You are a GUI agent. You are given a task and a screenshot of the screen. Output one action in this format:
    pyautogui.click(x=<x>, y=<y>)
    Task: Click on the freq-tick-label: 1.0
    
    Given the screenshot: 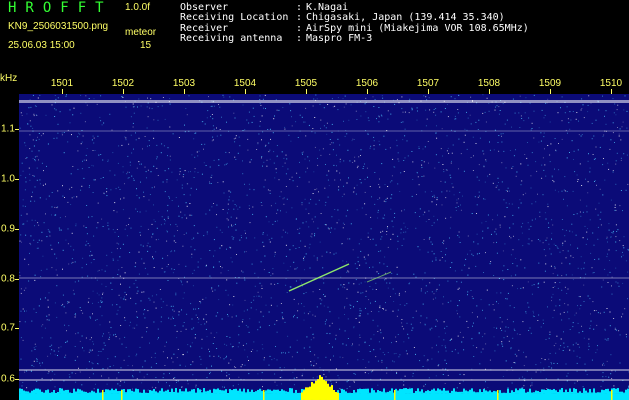 What is the action you would take?
    pyautogui.click(x=8, y=179)
    